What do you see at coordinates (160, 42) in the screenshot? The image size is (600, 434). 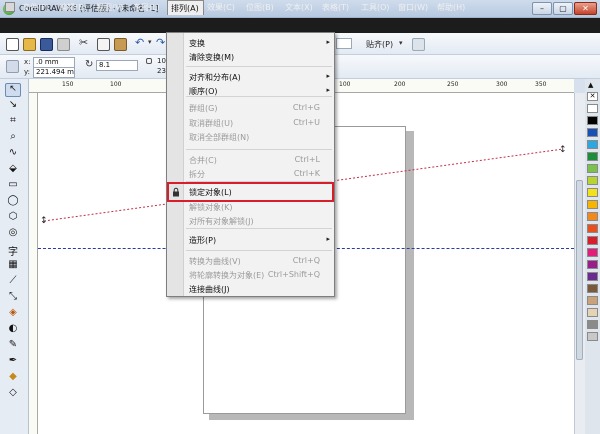 I see `redo-icon: ↷` at bounding box center [160, 42].